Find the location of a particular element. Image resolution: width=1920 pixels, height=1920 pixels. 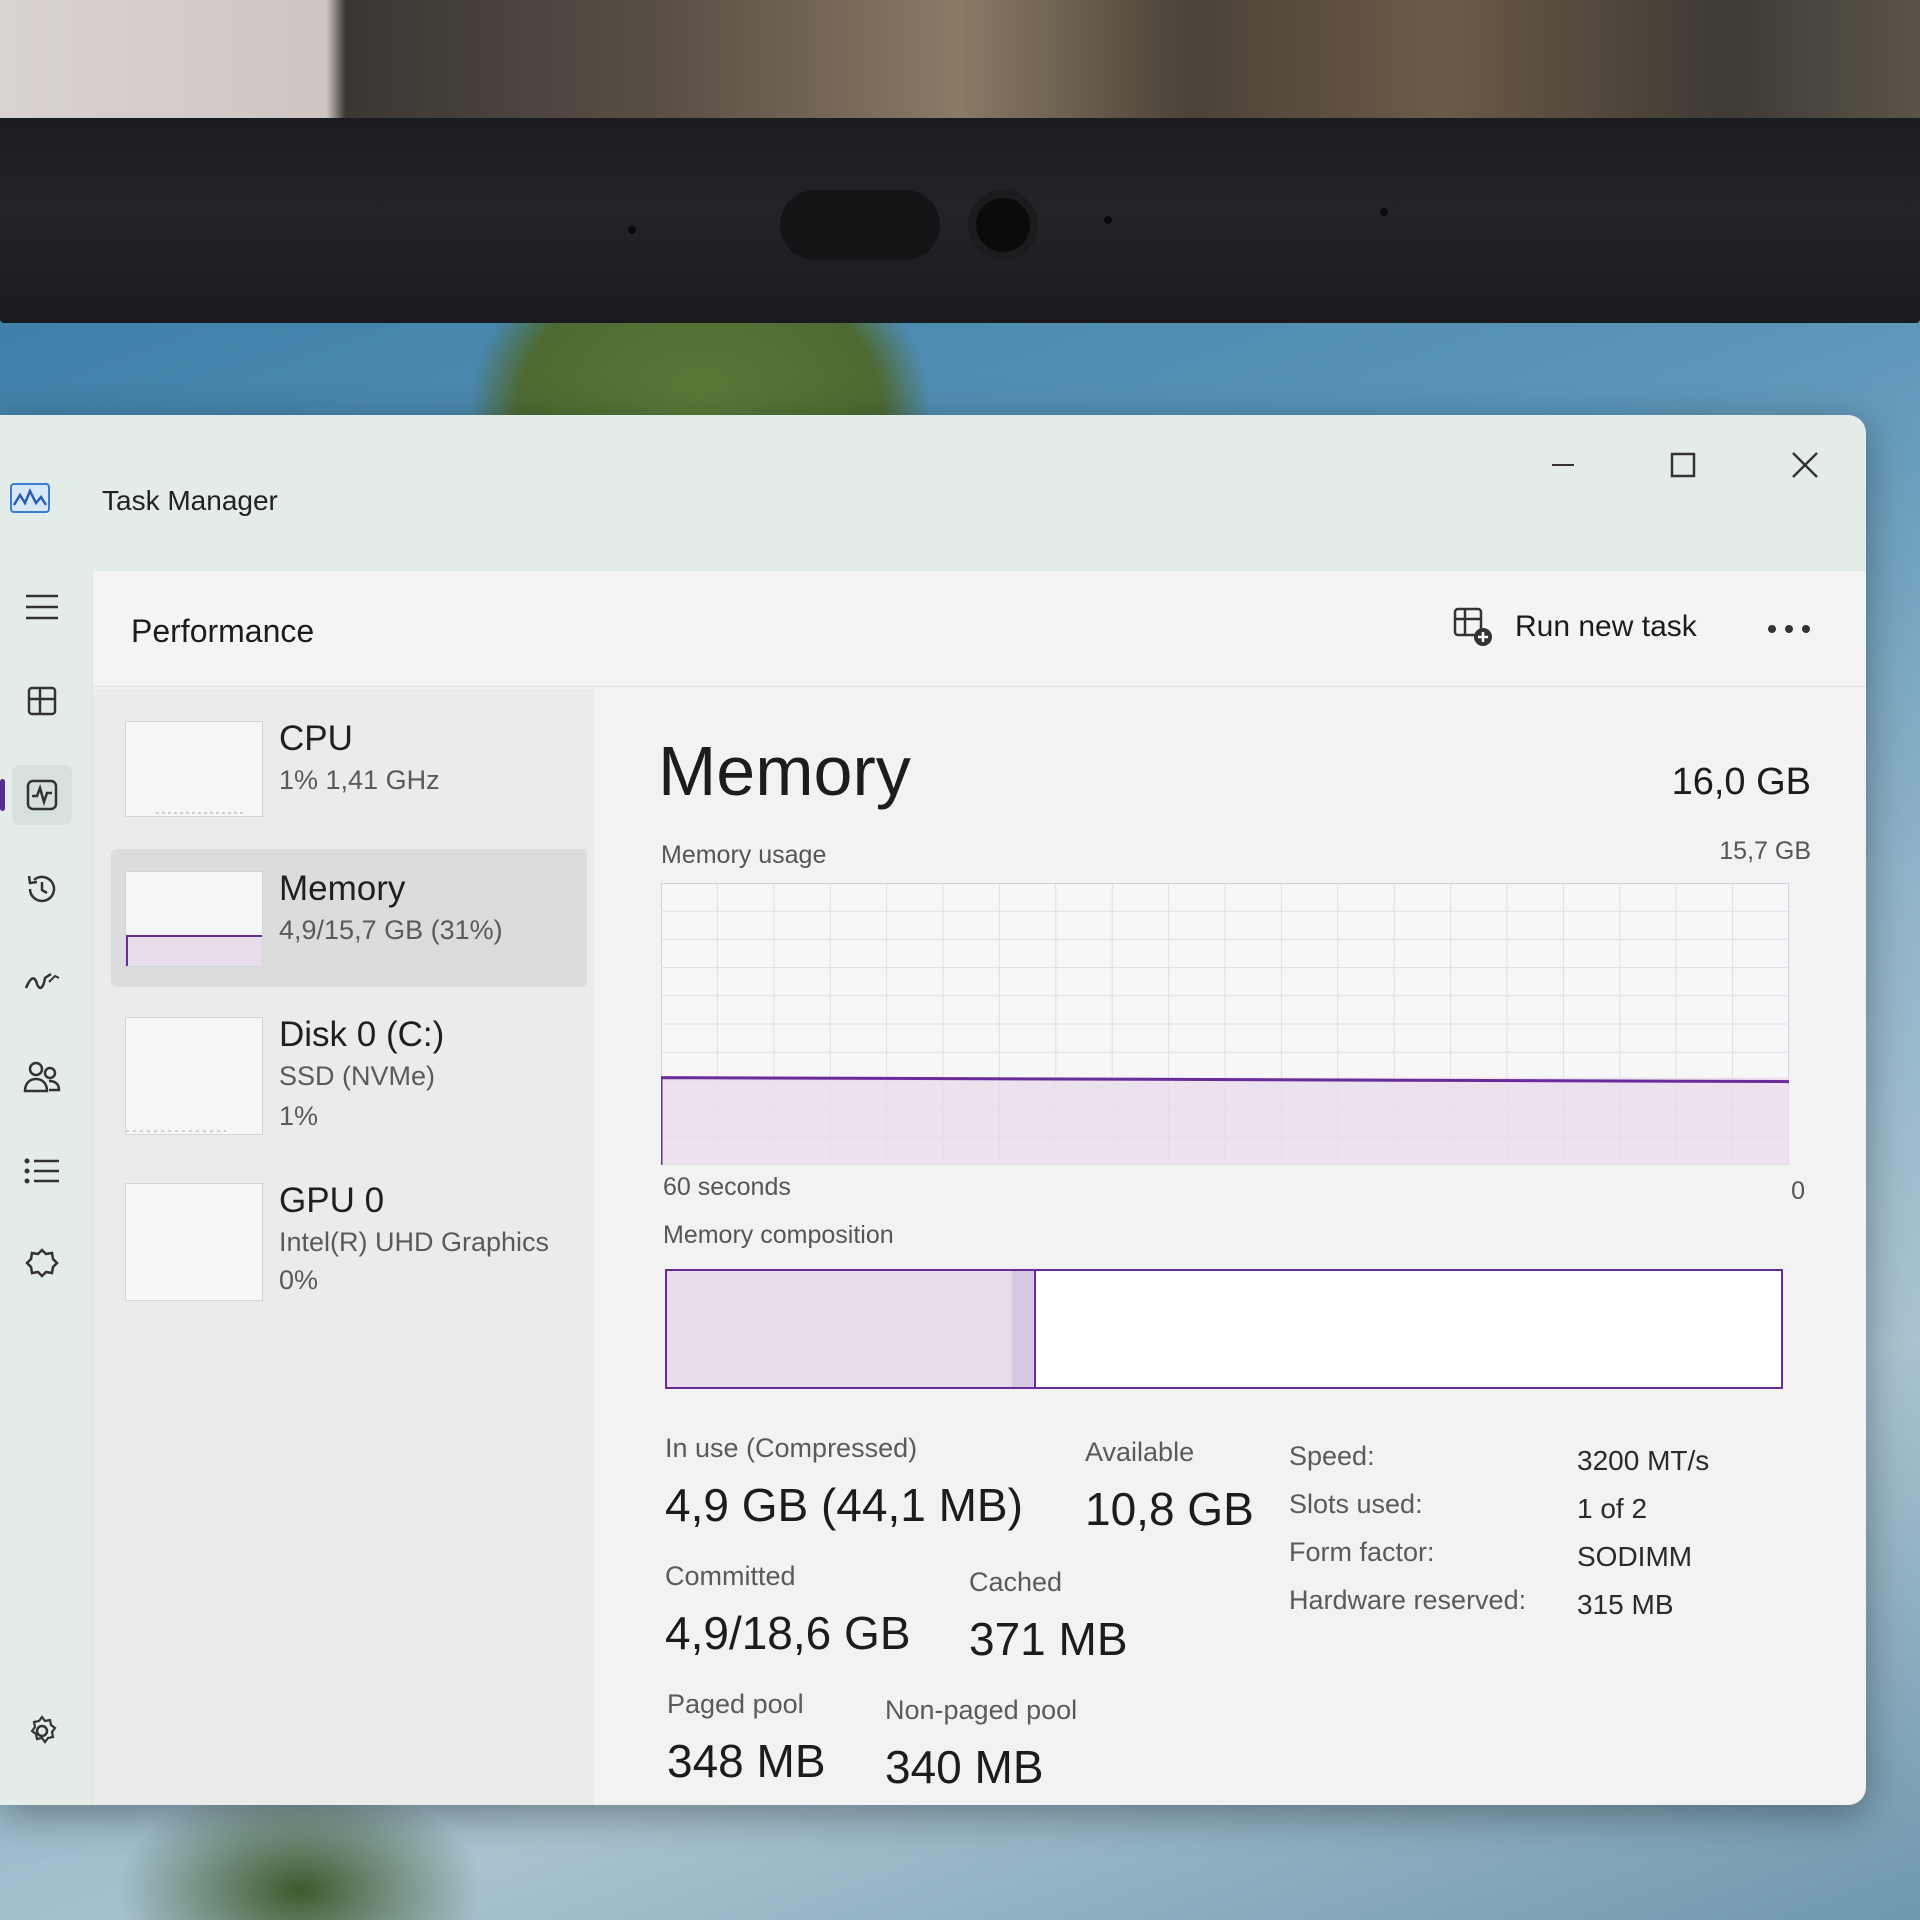

processes-icon is located at coordinates (42, 701).